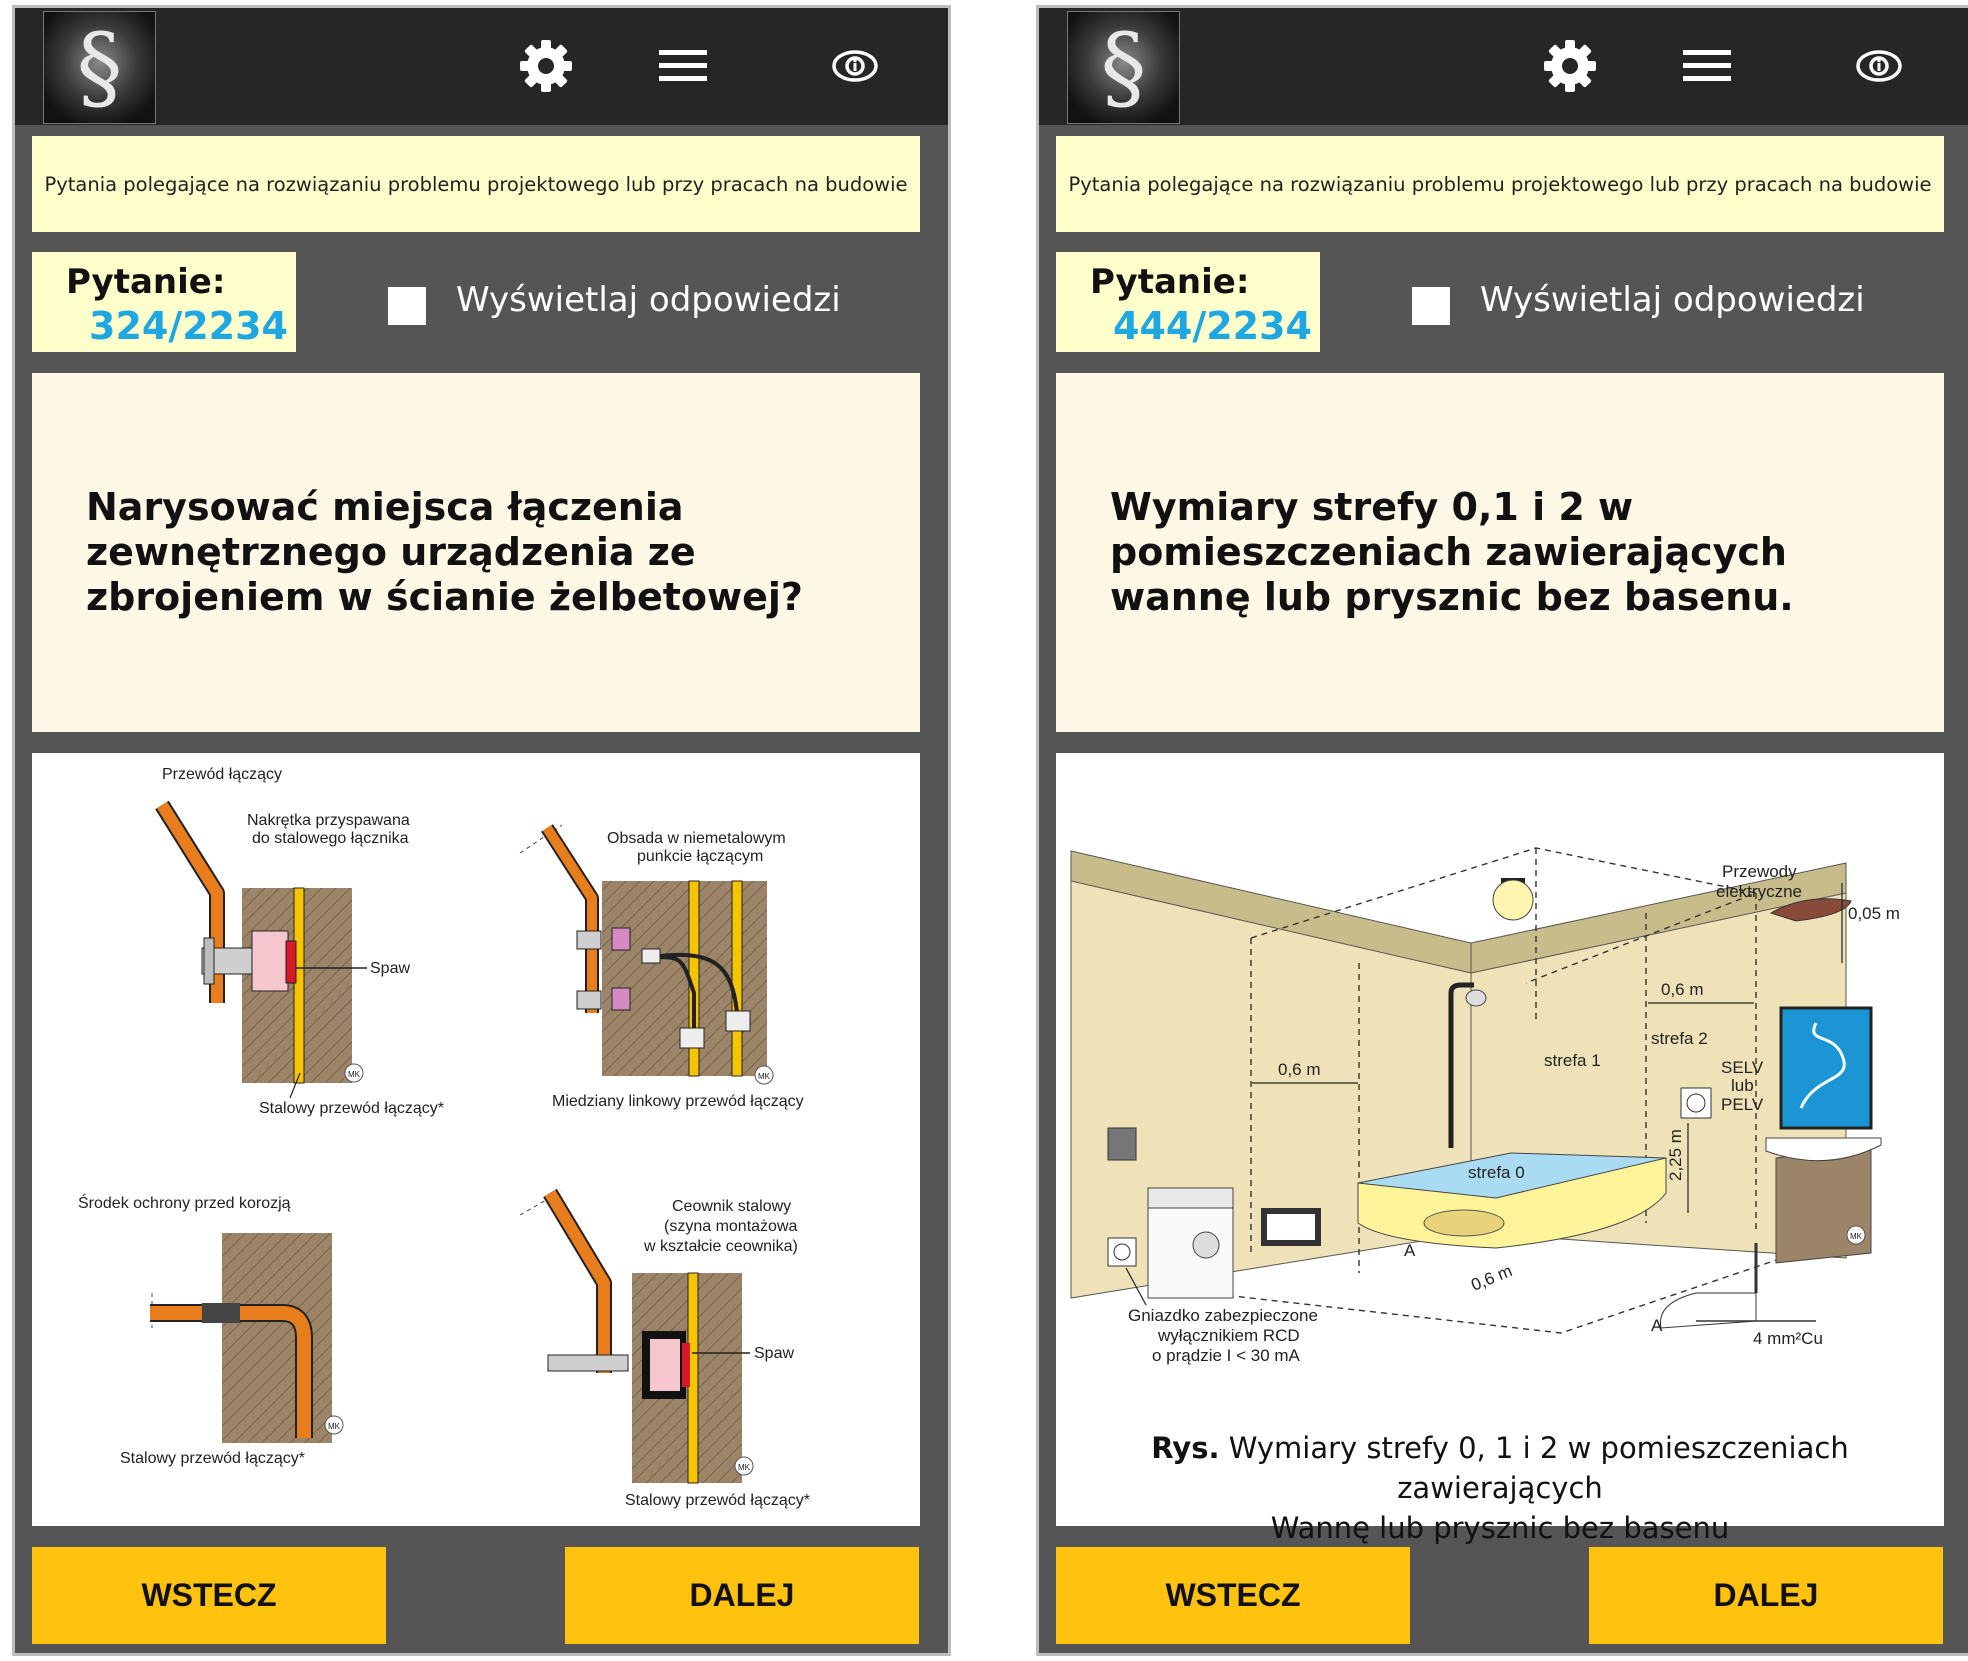  I want to click on label-wires-2: elektryczne, so click(1759, 891).